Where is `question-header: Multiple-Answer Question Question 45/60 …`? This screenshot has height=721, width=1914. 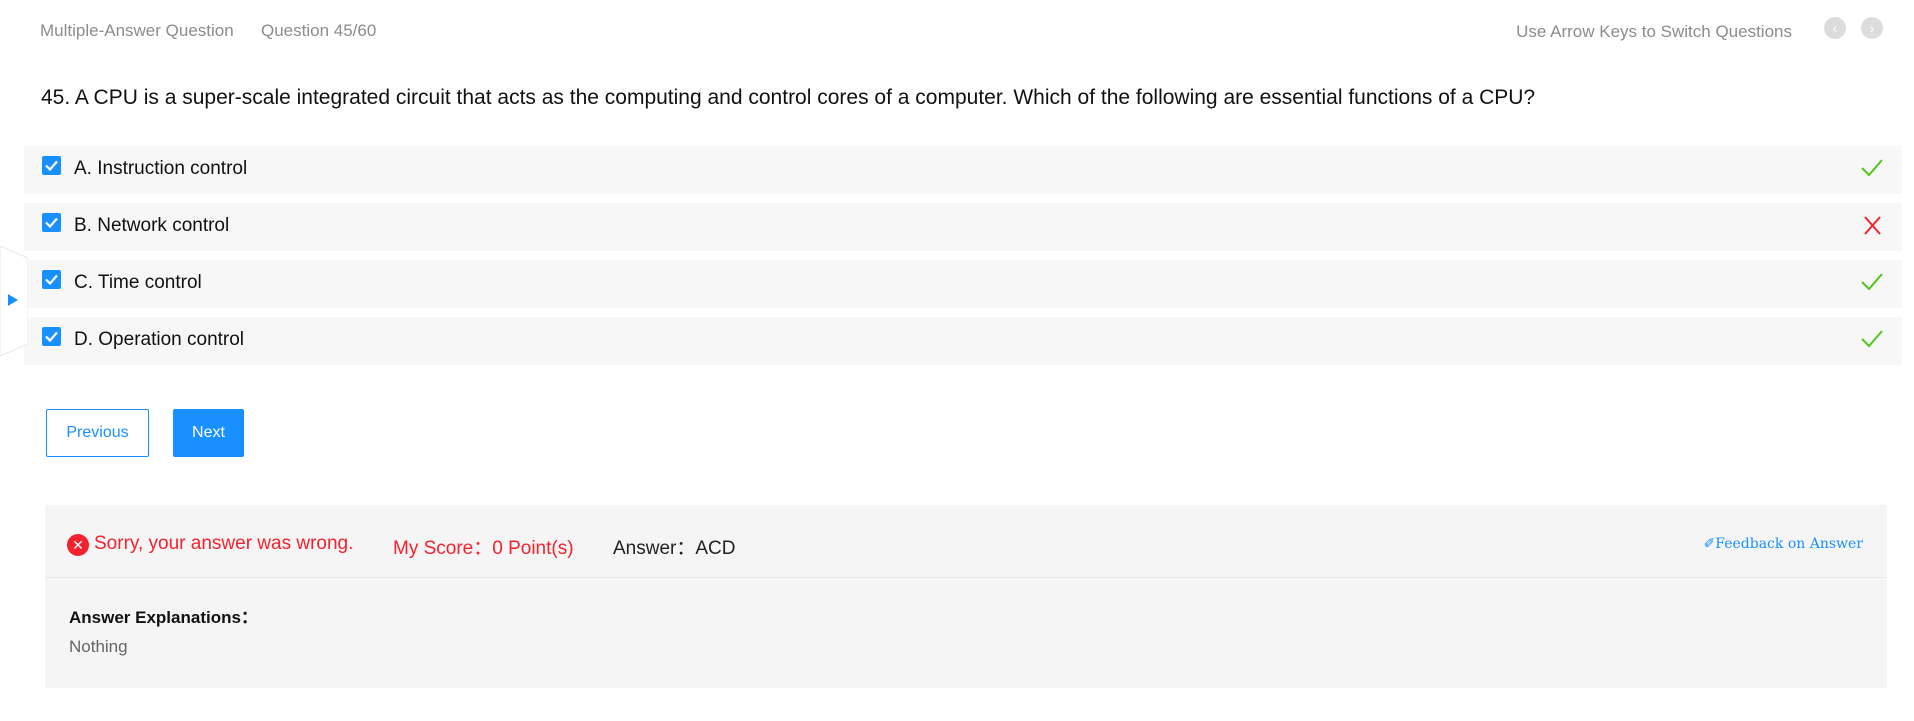 question-header: Multiple-Answer Question Question 45/60 … is located at coordinates (957, 31).